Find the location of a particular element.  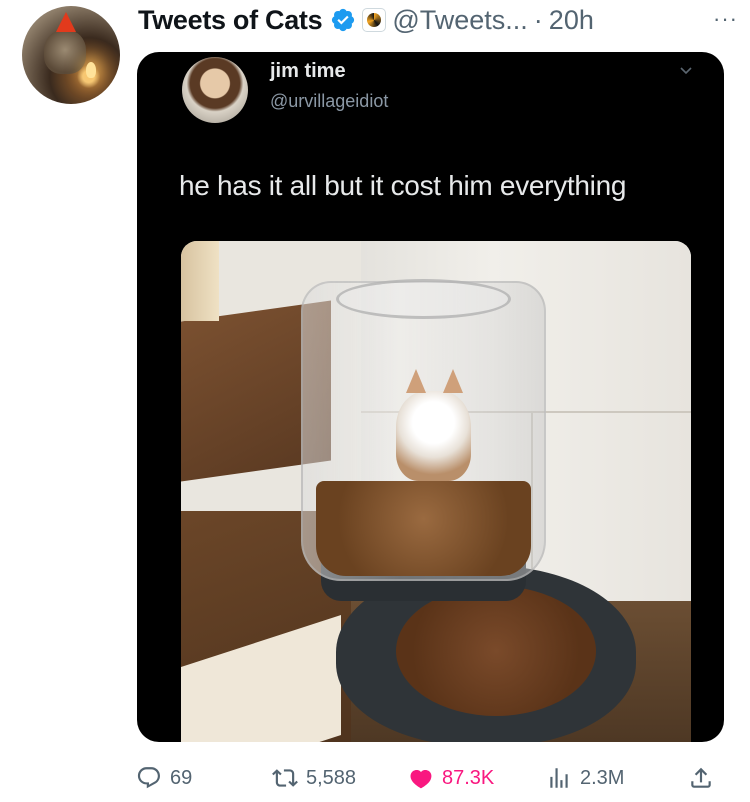

avatar-candle-flame is located at coordinates (91, 70).